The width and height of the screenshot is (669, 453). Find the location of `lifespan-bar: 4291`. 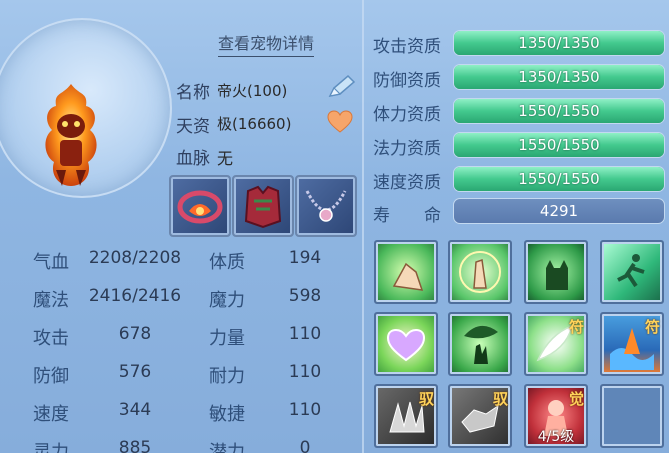

lifespan-bar: 4291 is located at coordinates (559, 211).